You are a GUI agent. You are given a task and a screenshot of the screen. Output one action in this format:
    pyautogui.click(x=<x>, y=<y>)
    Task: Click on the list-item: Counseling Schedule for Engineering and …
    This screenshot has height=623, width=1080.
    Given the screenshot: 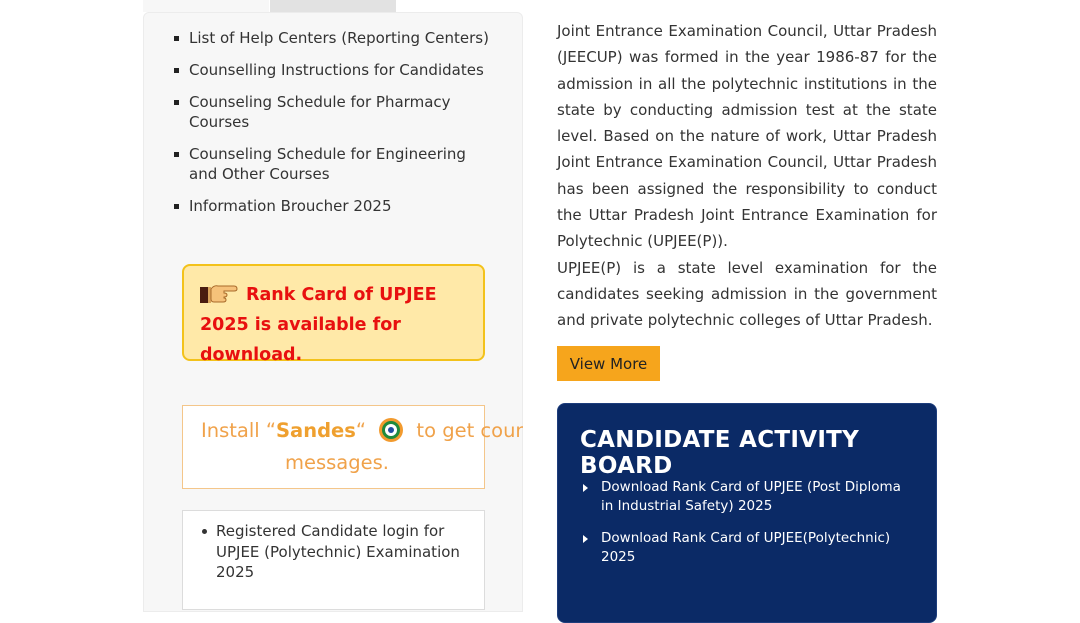 What is the action you would take?
    pyautogui.click(x=330, y=164)
    